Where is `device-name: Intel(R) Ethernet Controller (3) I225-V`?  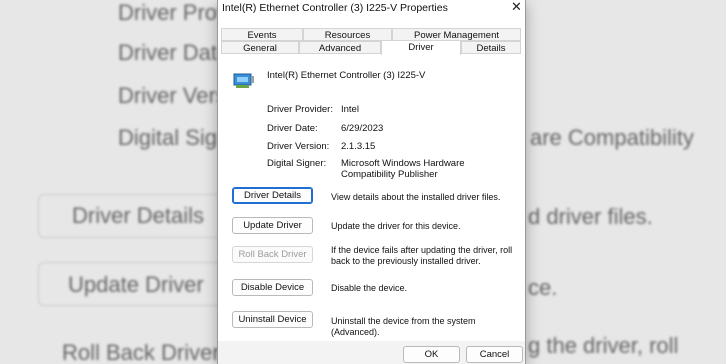
device-name: Intel(R) Ethernet Controller (3) I225-V is located at coordinates (346, 75).